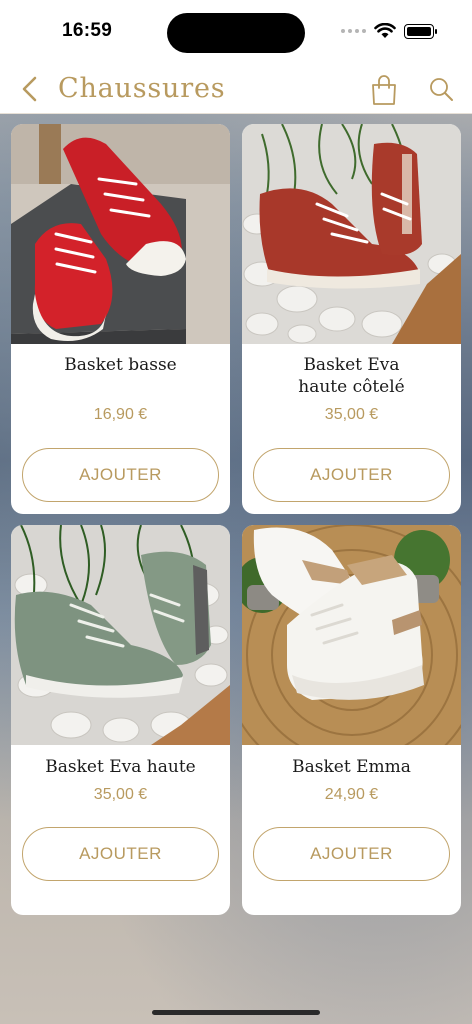 This screenshot has height=1024, width=472. What do you see at coordinates (351, 794) in the screenshot?
I see `product-price: 24,90 €` at bounding box center [351, 794].